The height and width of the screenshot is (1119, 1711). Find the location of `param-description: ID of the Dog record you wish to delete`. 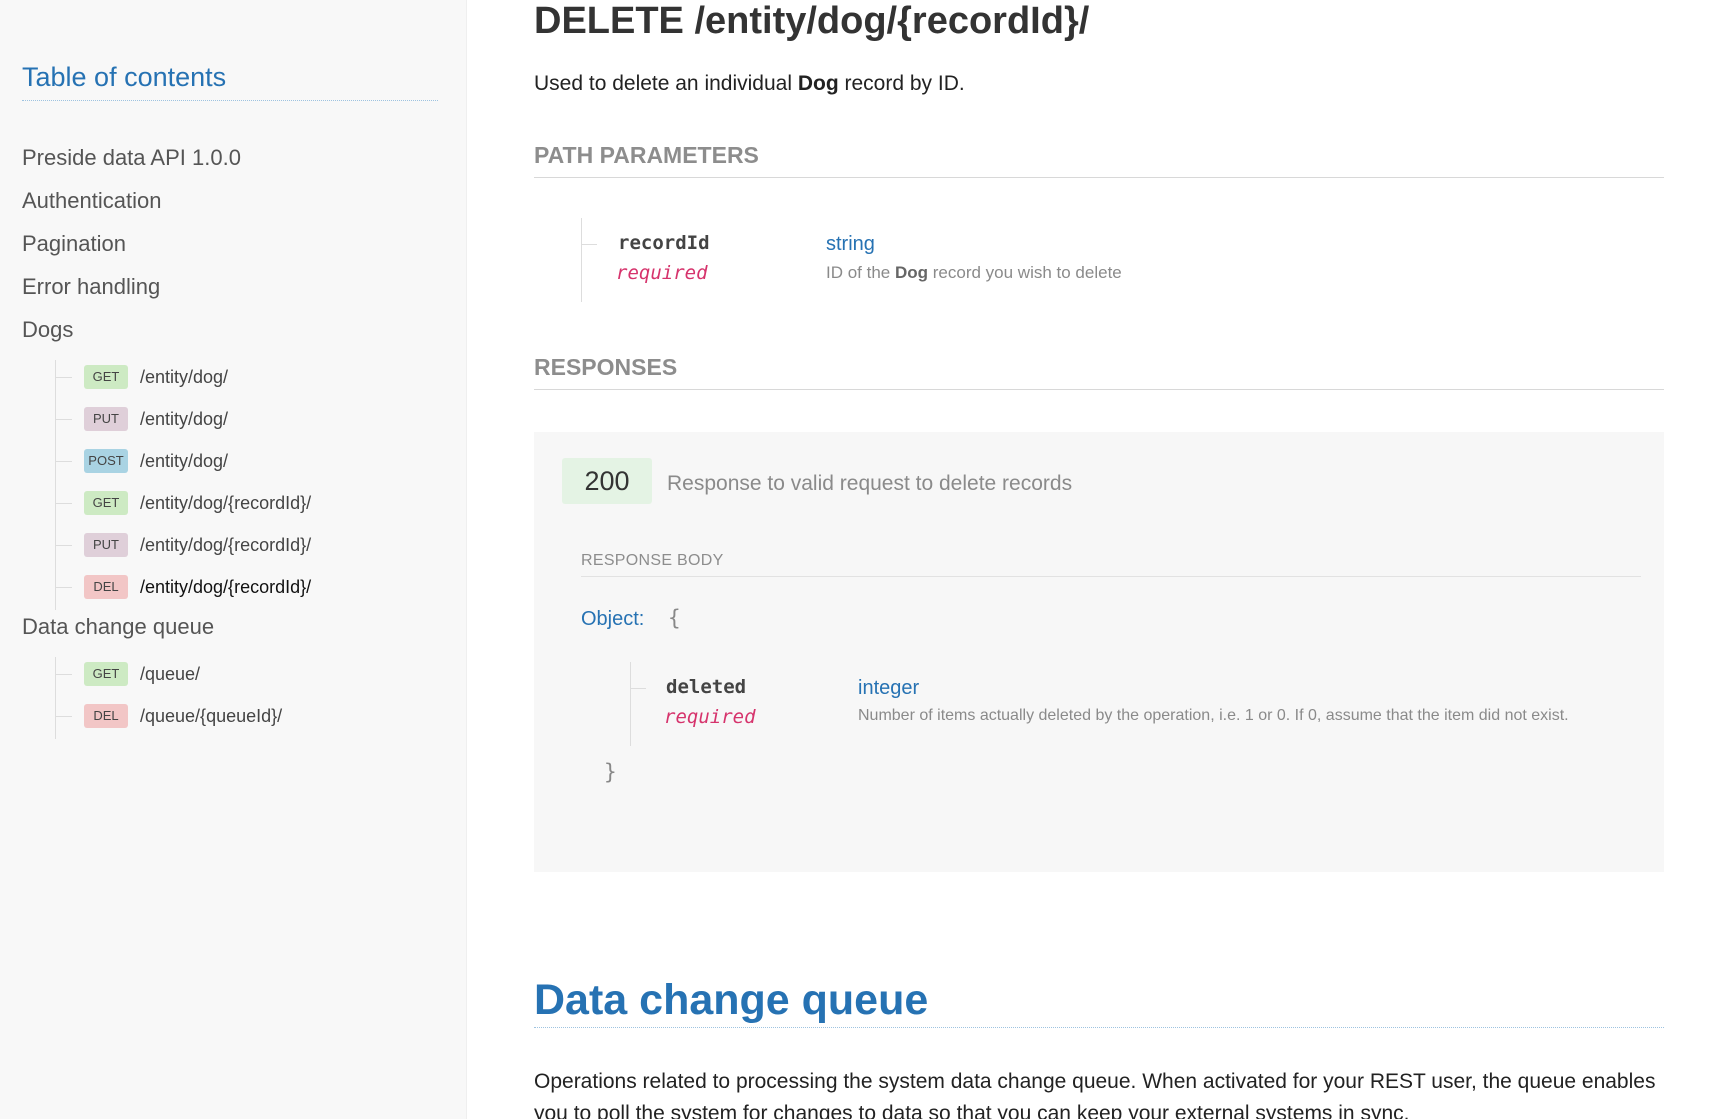

param-description: ID of the Dog record you wish to delete is located at coordinates (974, 273).